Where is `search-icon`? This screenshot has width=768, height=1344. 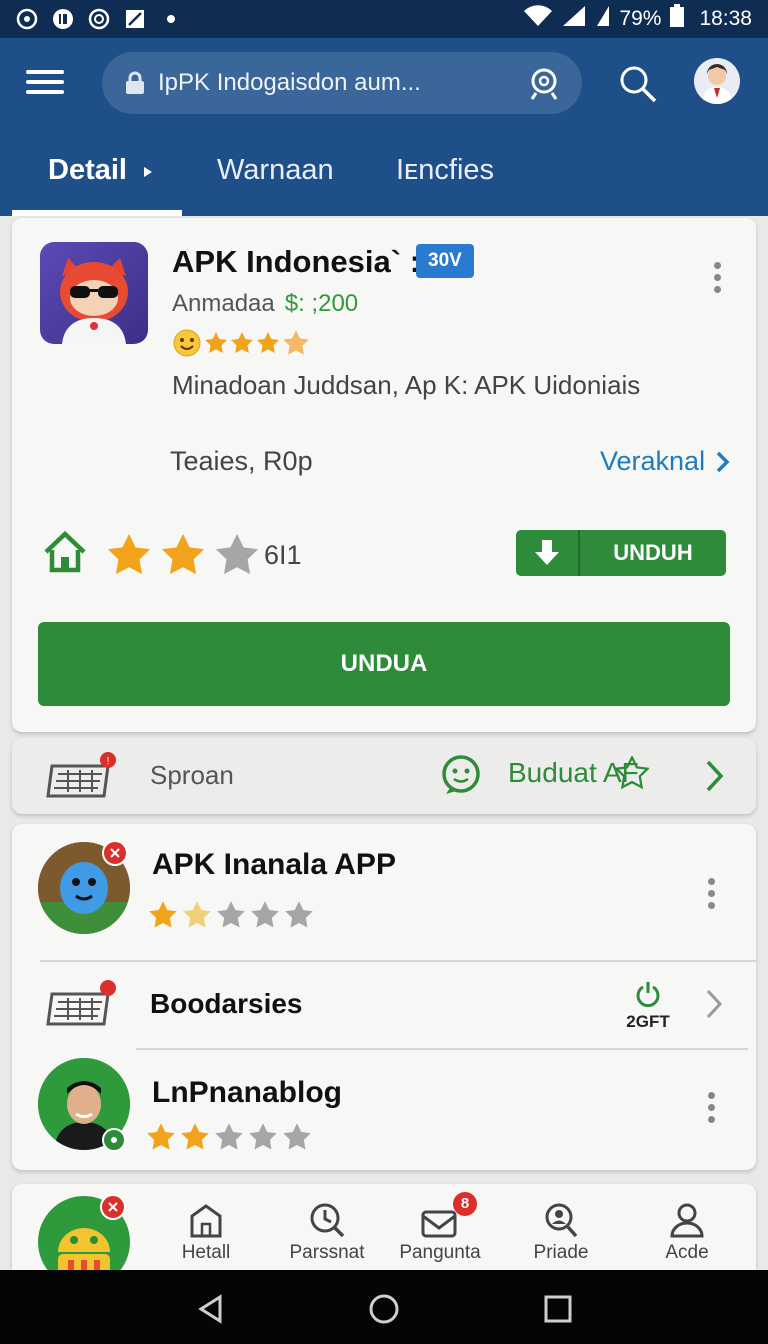
search-icon is located at coordinates (638, 84).